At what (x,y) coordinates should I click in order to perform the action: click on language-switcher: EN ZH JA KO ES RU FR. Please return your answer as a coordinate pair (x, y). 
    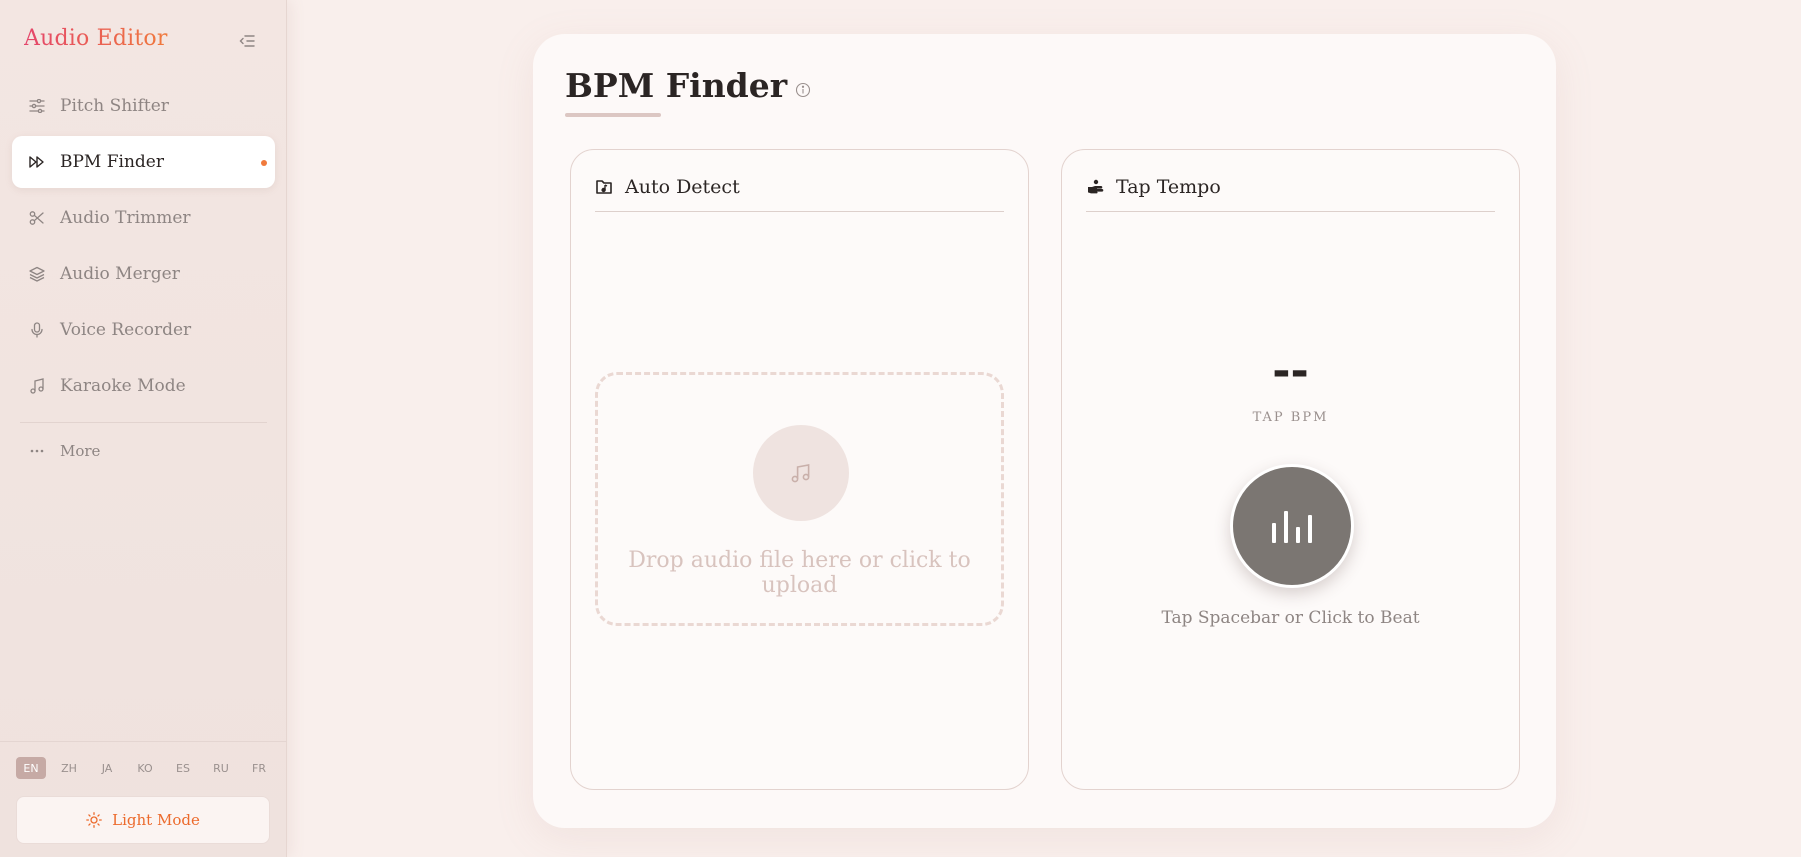
    Looking at the image, I should click on (145, 768).